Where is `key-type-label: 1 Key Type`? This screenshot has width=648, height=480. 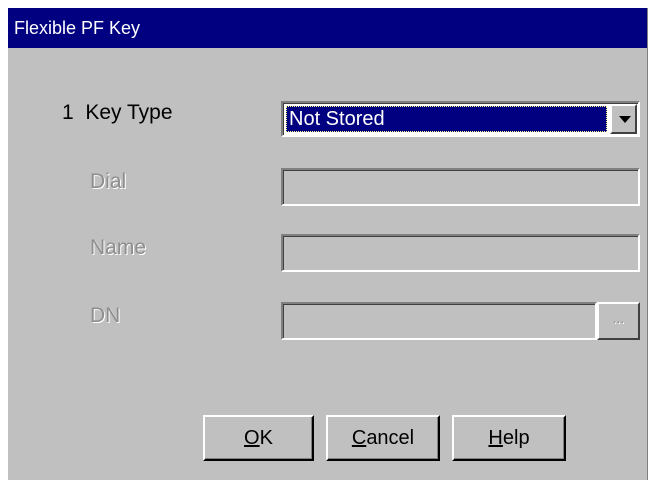 key-type-label: 1 Key Type is located at coordinates (117, 112).